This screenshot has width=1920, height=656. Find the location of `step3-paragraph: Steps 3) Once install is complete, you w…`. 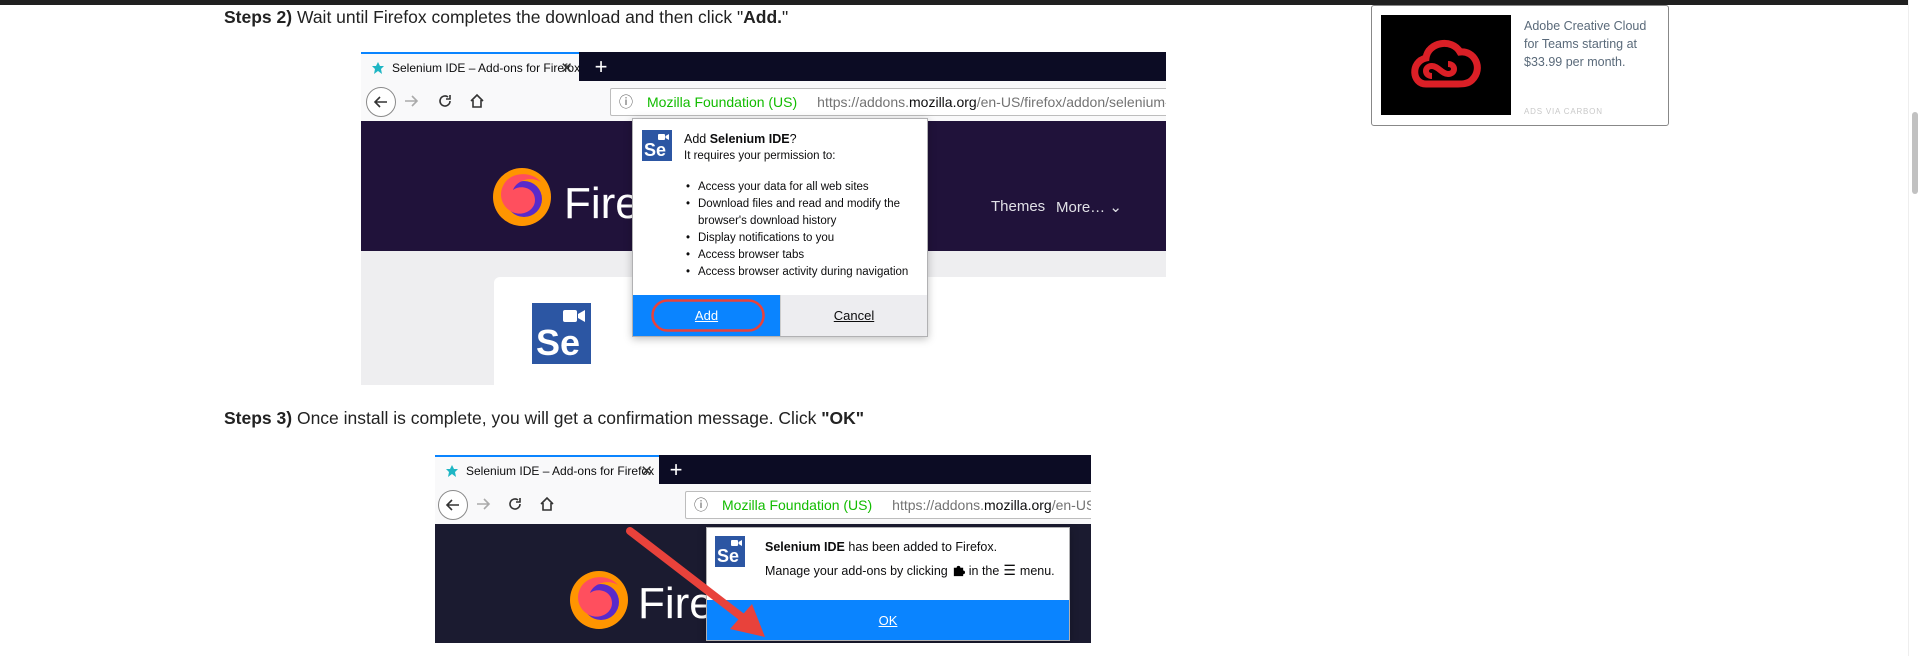

step3-paragraph: Steps 3) Once install is complete, you w… is located at coordinates (544, 418).